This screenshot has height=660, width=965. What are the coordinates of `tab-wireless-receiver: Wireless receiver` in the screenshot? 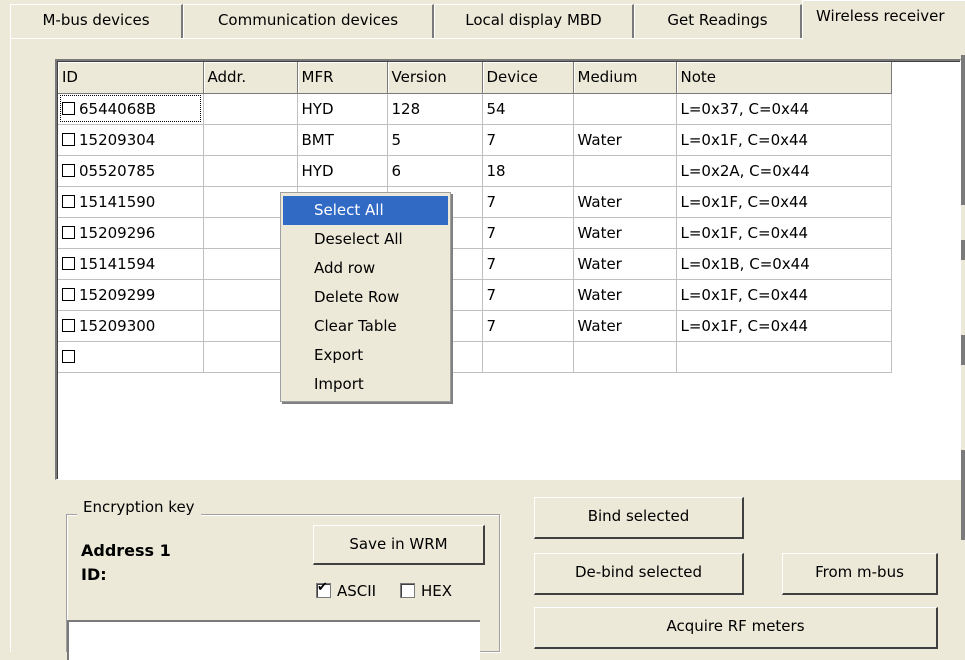 It's located at (883, 20).